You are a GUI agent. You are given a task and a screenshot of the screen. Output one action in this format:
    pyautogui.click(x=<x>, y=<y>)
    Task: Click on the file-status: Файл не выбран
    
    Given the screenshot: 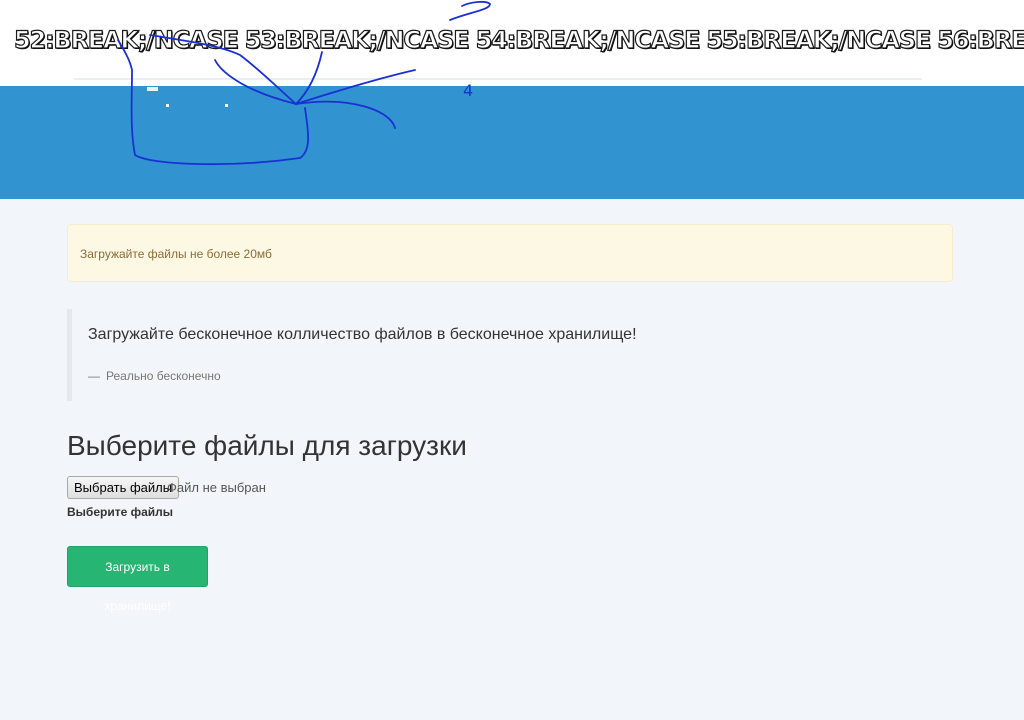 What is the action you would take?
    pyautogui.click(x=216, y=487)
    